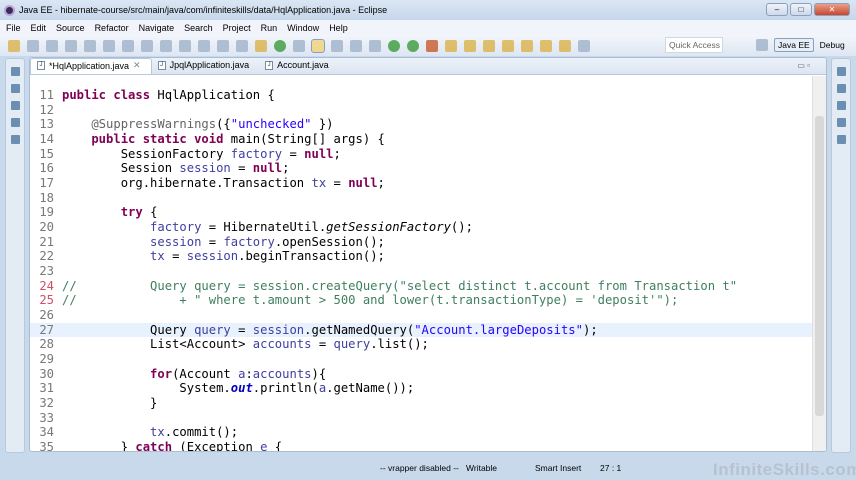  What do you see at coordinates (91, 66) in the screenshot?
I see `editor-tab: J *HqlApplication.java ✕` at bounding box center [91, 66].